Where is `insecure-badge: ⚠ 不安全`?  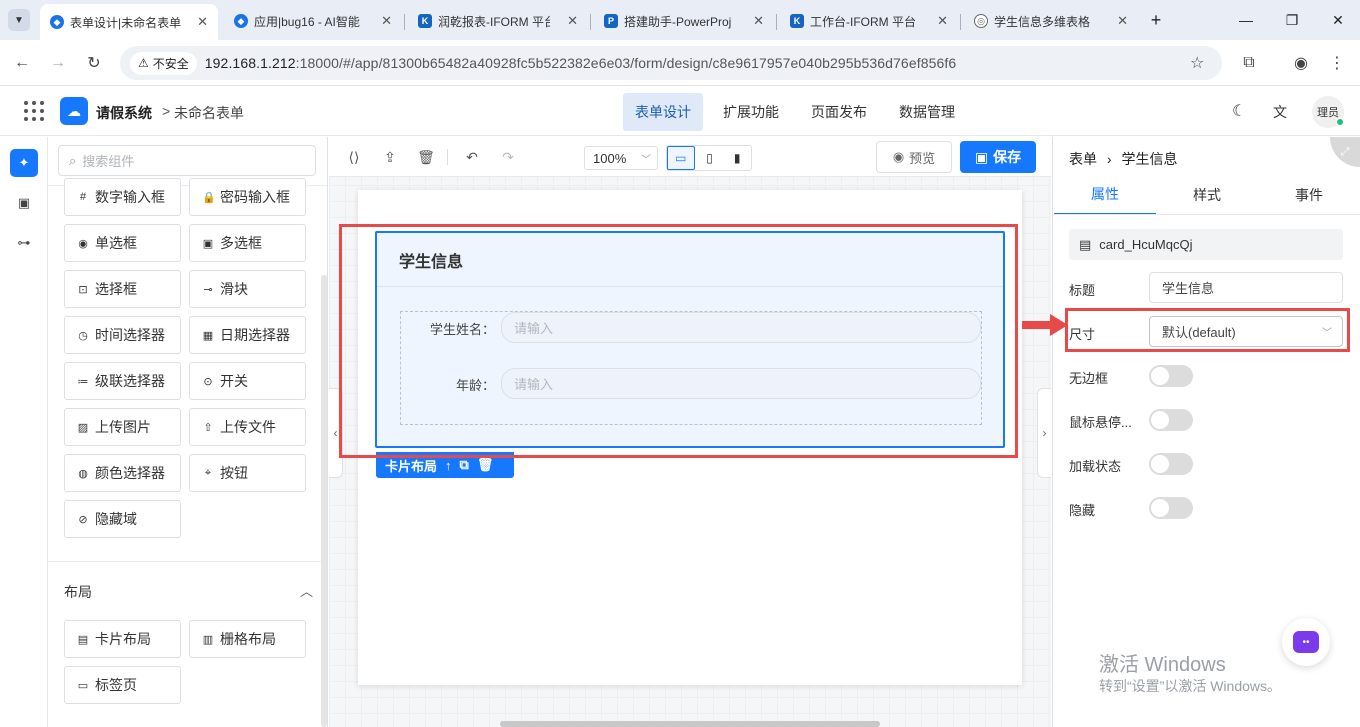 insecure-badge: ⚠ 不安全 is located at coordinates (163, 63).